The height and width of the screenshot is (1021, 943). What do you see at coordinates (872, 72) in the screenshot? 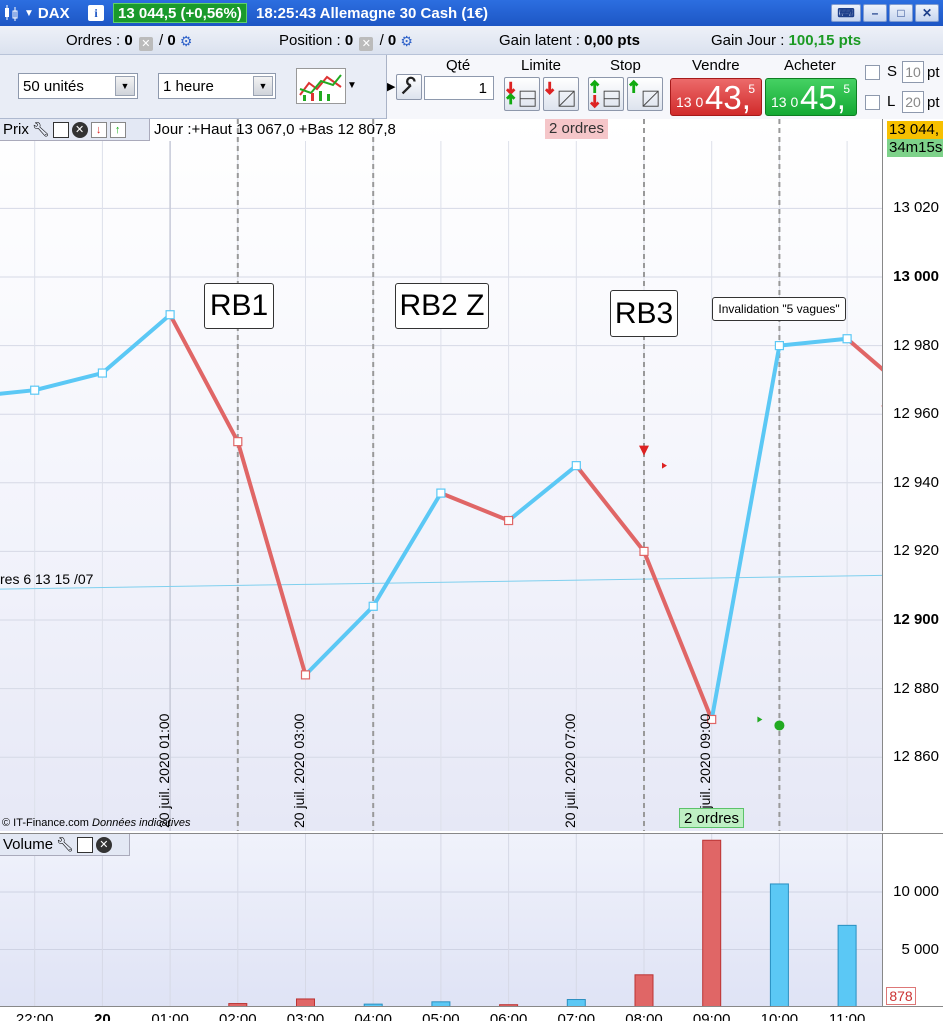
I see `stop-checkbox` at bounding box center [872, 72].